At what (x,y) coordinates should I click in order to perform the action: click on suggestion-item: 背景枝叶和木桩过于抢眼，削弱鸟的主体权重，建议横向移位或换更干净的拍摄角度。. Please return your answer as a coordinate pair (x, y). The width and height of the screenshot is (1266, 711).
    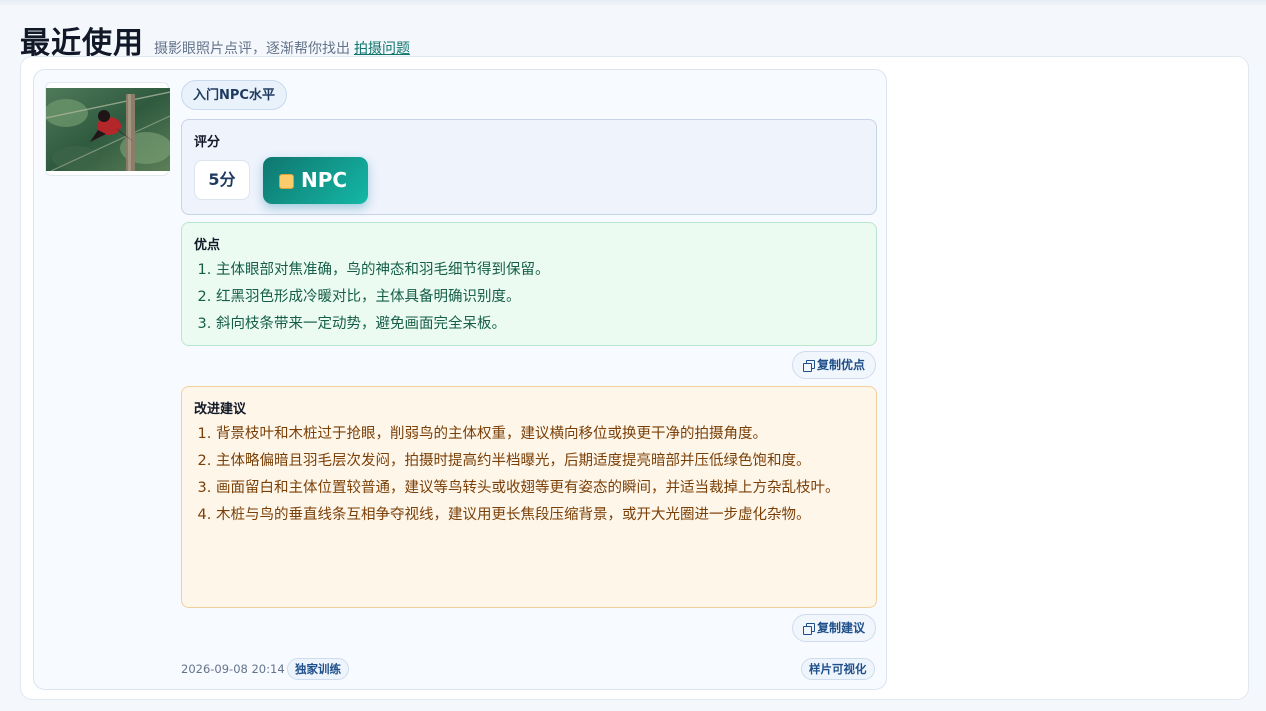
    Looking at the image, I should click on (536, 434).